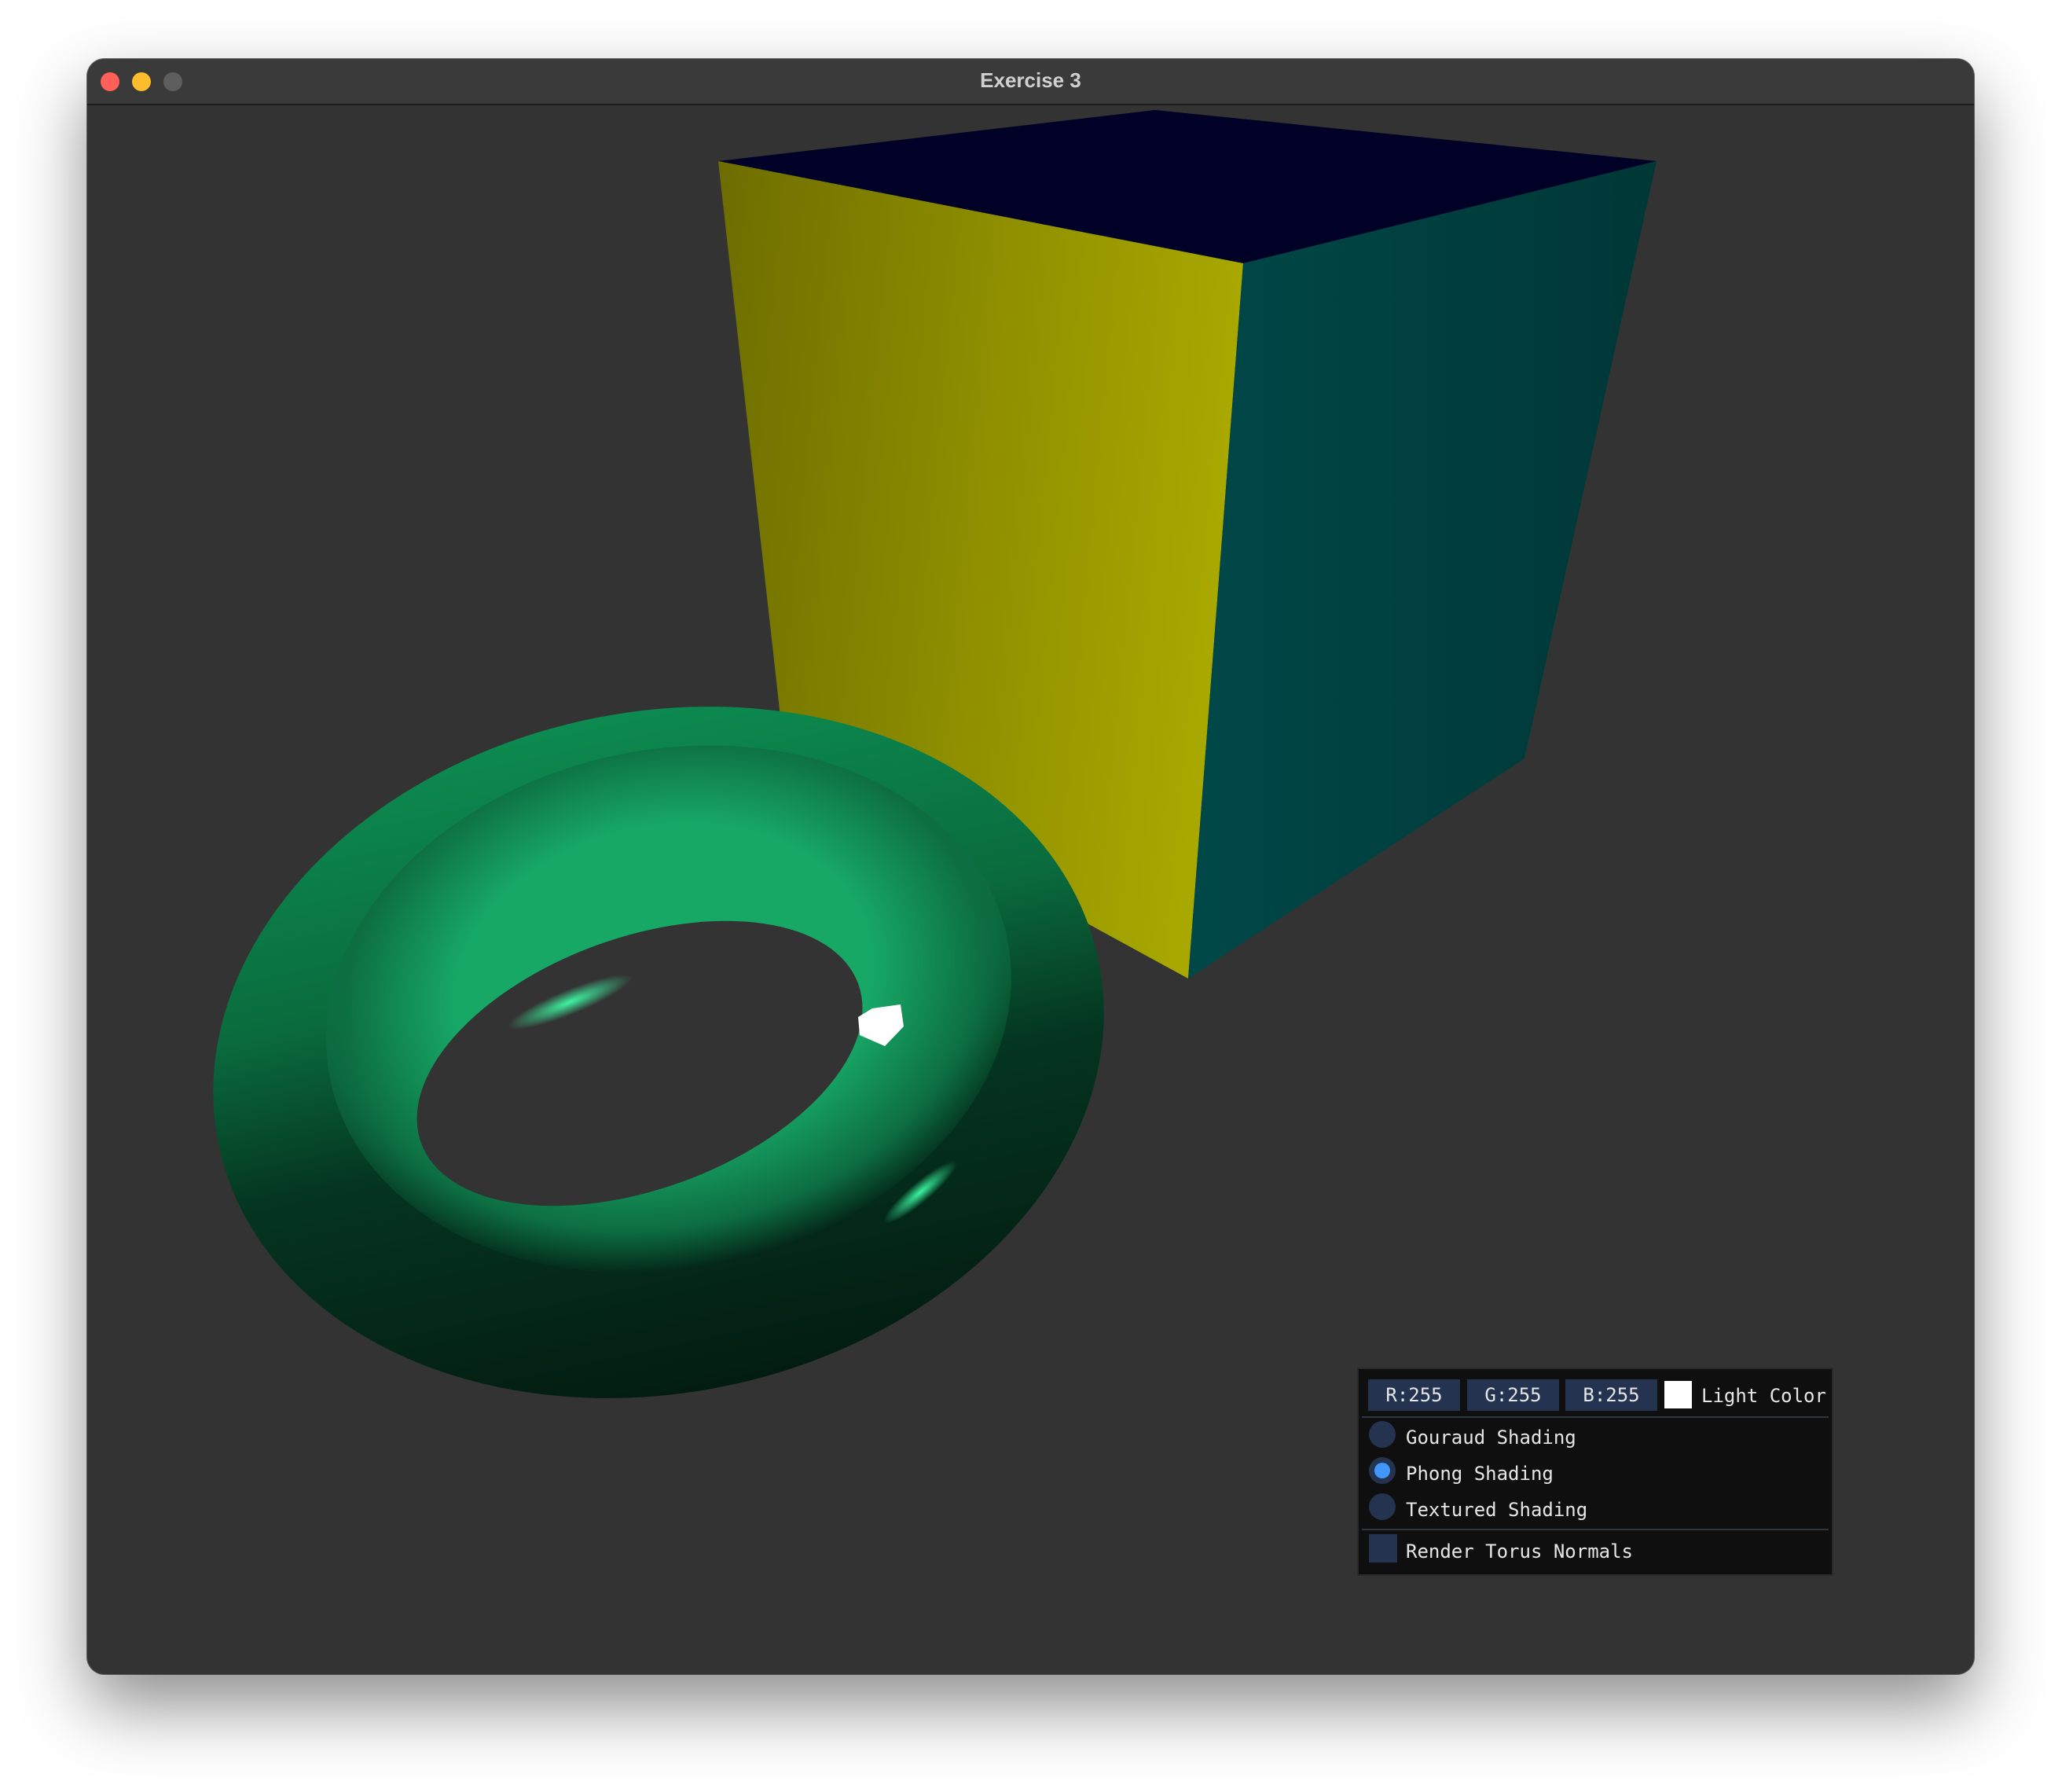 The image size is (2062, 1792). I want to click on phong-label: Phong Shading, so click(1480, 1474).